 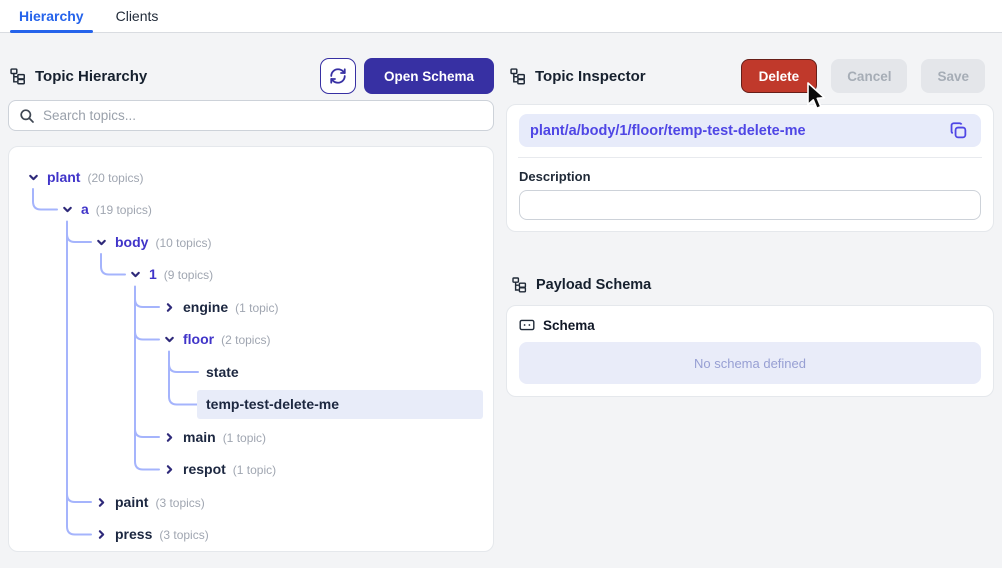 What do you see at coordinates (188, 275) in the screenshot?
I see `topic-count: (9 topics)` at bounding box center [188, 275].